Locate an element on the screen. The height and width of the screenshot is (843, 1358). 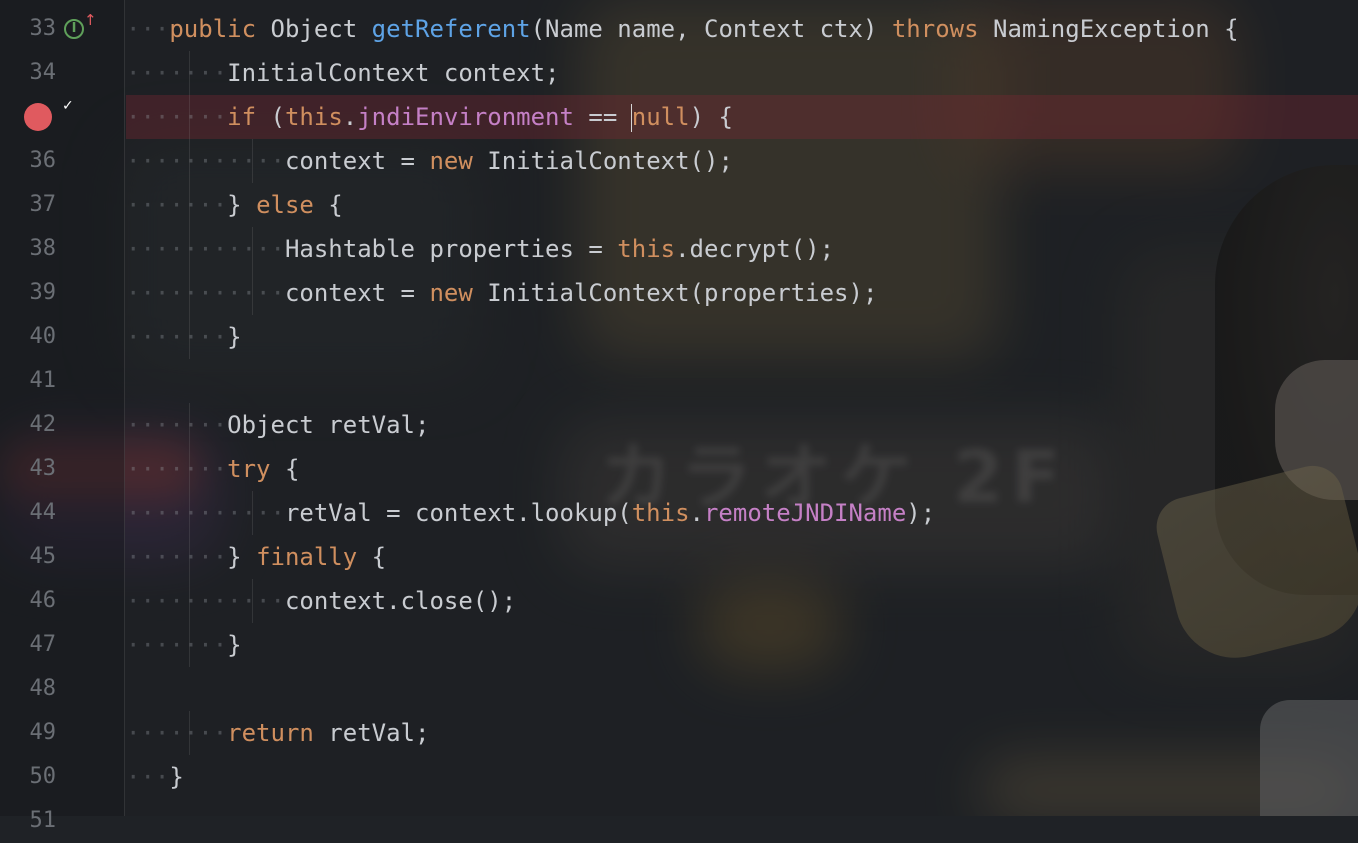
code-token: NamingException { is located at coordinates (1108, 29).